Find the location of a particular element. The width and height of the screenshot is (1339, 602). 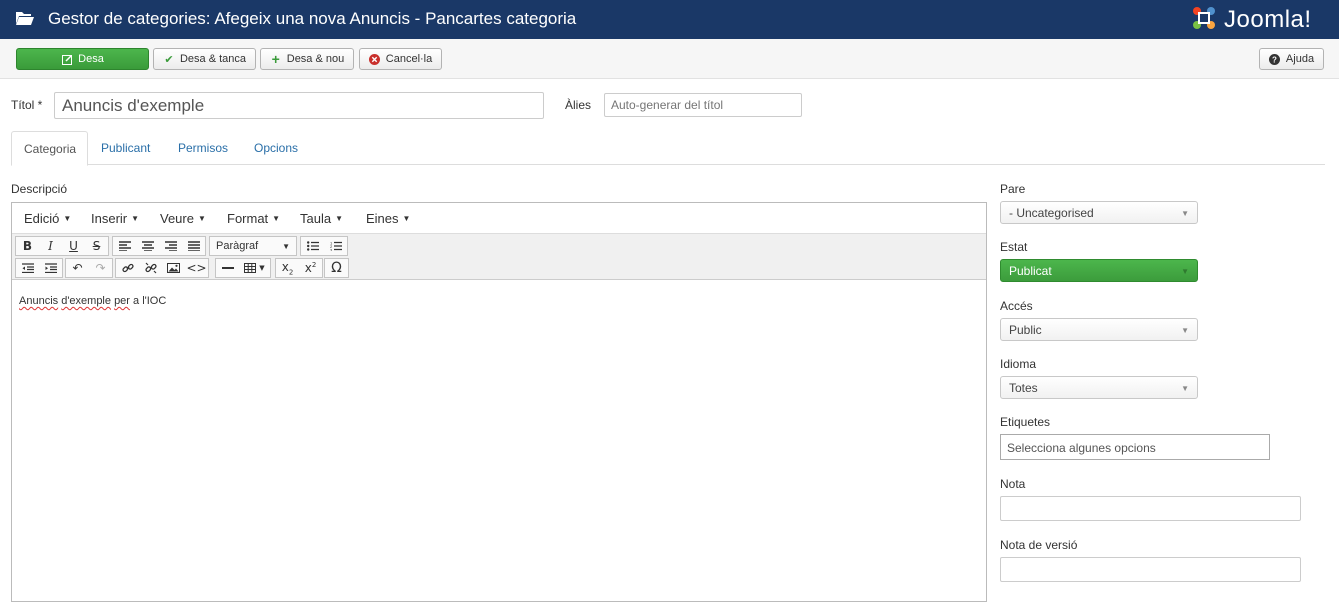

help-button: ? Ajuda is located at coordinates (1291, 59).